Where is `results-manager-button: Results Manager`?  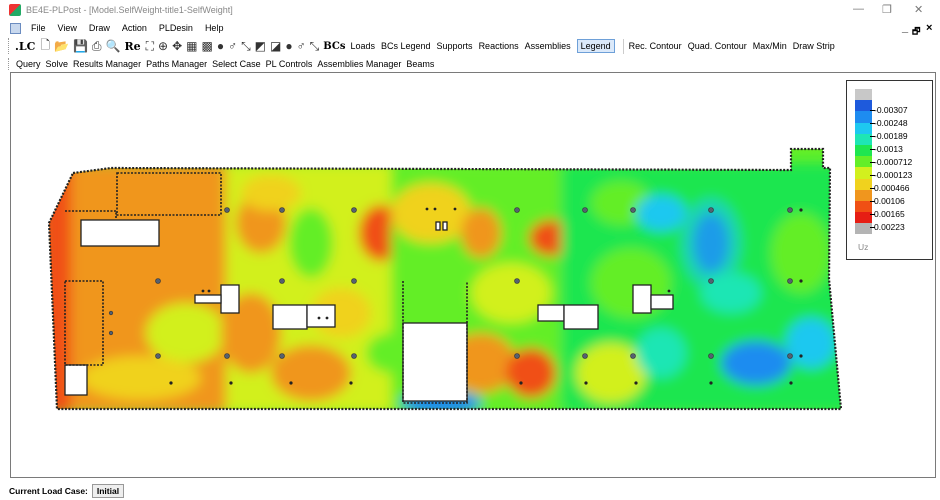 results-manager-button: Results Manager is located at coordinates (107, 64).